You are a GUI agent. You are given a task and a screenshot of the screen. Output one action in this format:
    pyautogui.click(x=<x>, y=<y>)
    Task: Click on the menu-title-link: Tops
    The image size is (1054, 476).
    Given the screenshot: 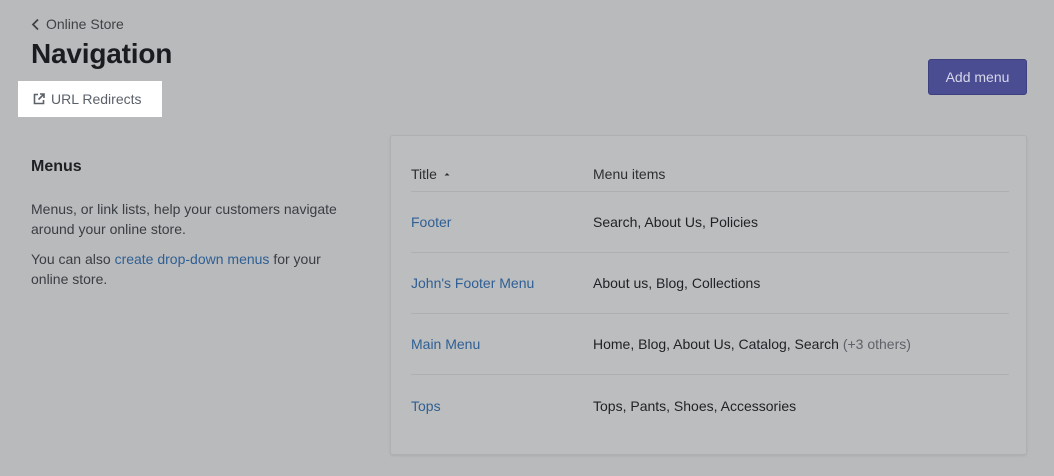 What is the action you would take?
    pyautogui.click(x=502, y=406)
    